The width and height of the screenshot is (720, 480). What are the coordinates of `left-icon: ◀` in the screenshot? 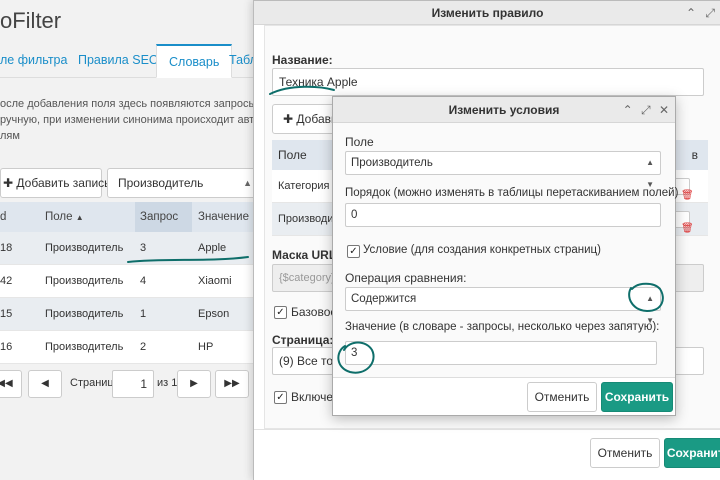 It's located at (45, 383).